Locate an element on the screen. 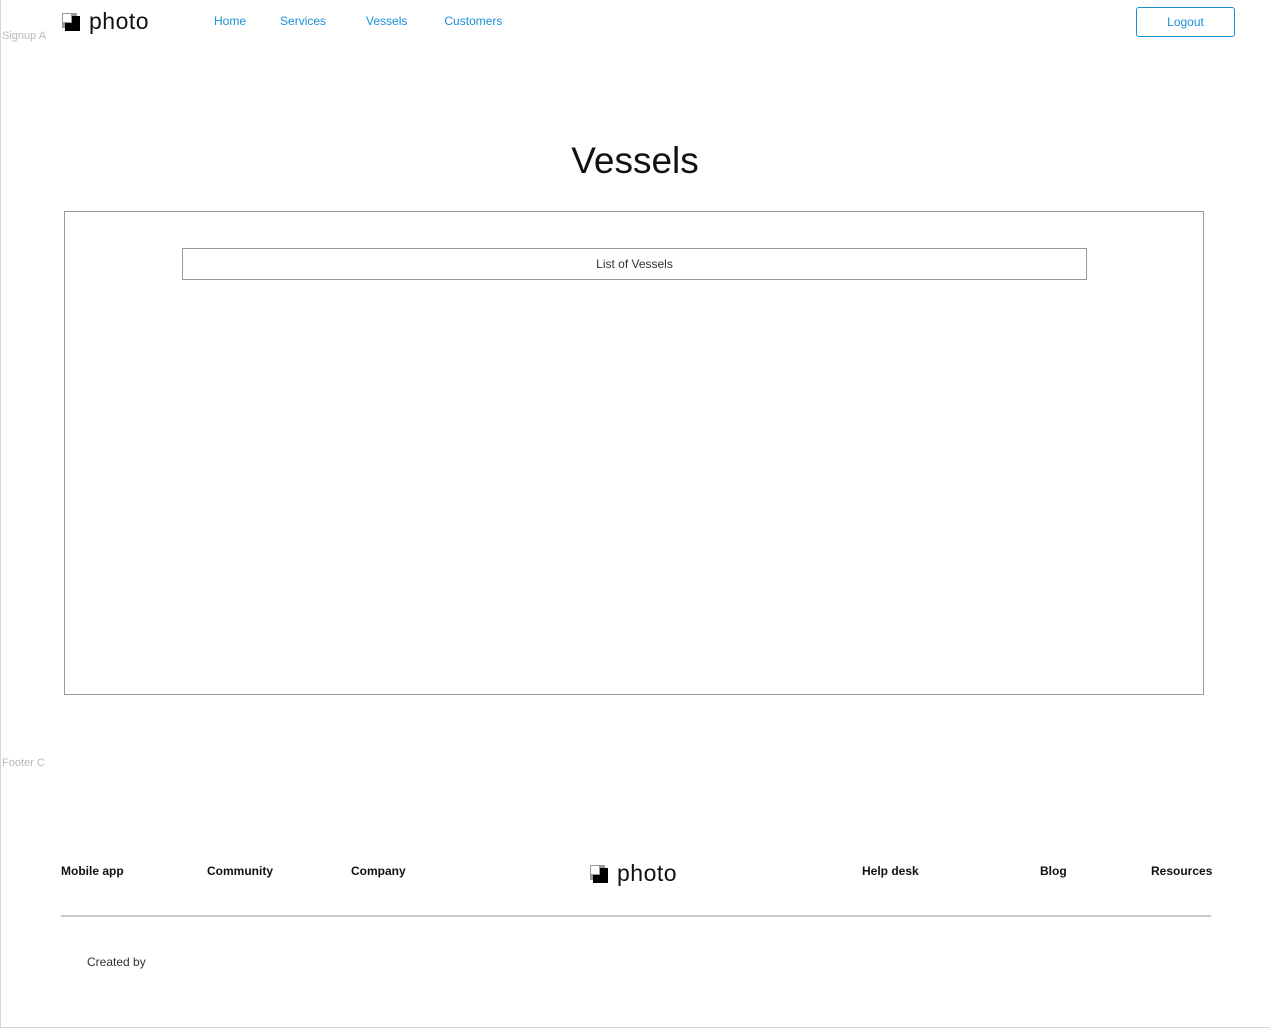 Image resolution: width=1270 pixels, height=1028 pixels. list-header: List of Vessels is located at coordinates (634, 264).